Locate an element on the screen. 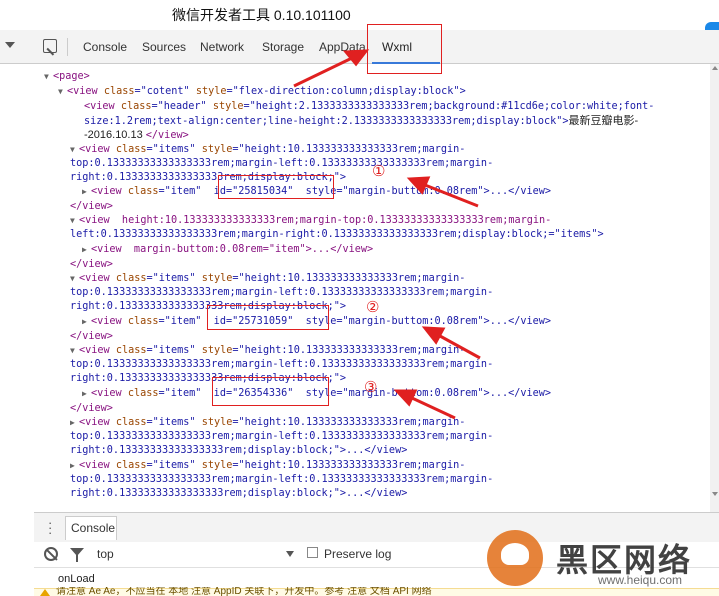  clear-console-icon is located at coordinates (51, 554).